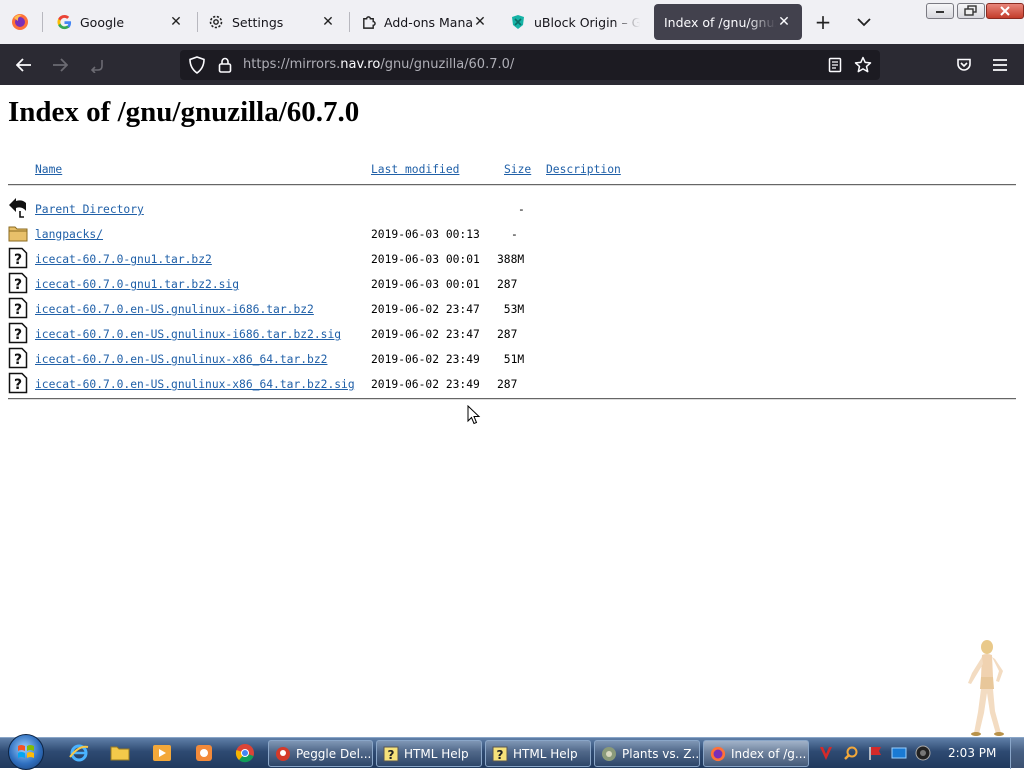 The height and width of the screenshot is (770, 1024). Describe the element at coordinates (225, 65) in the screenshot. I see `lock-icon` at that location.